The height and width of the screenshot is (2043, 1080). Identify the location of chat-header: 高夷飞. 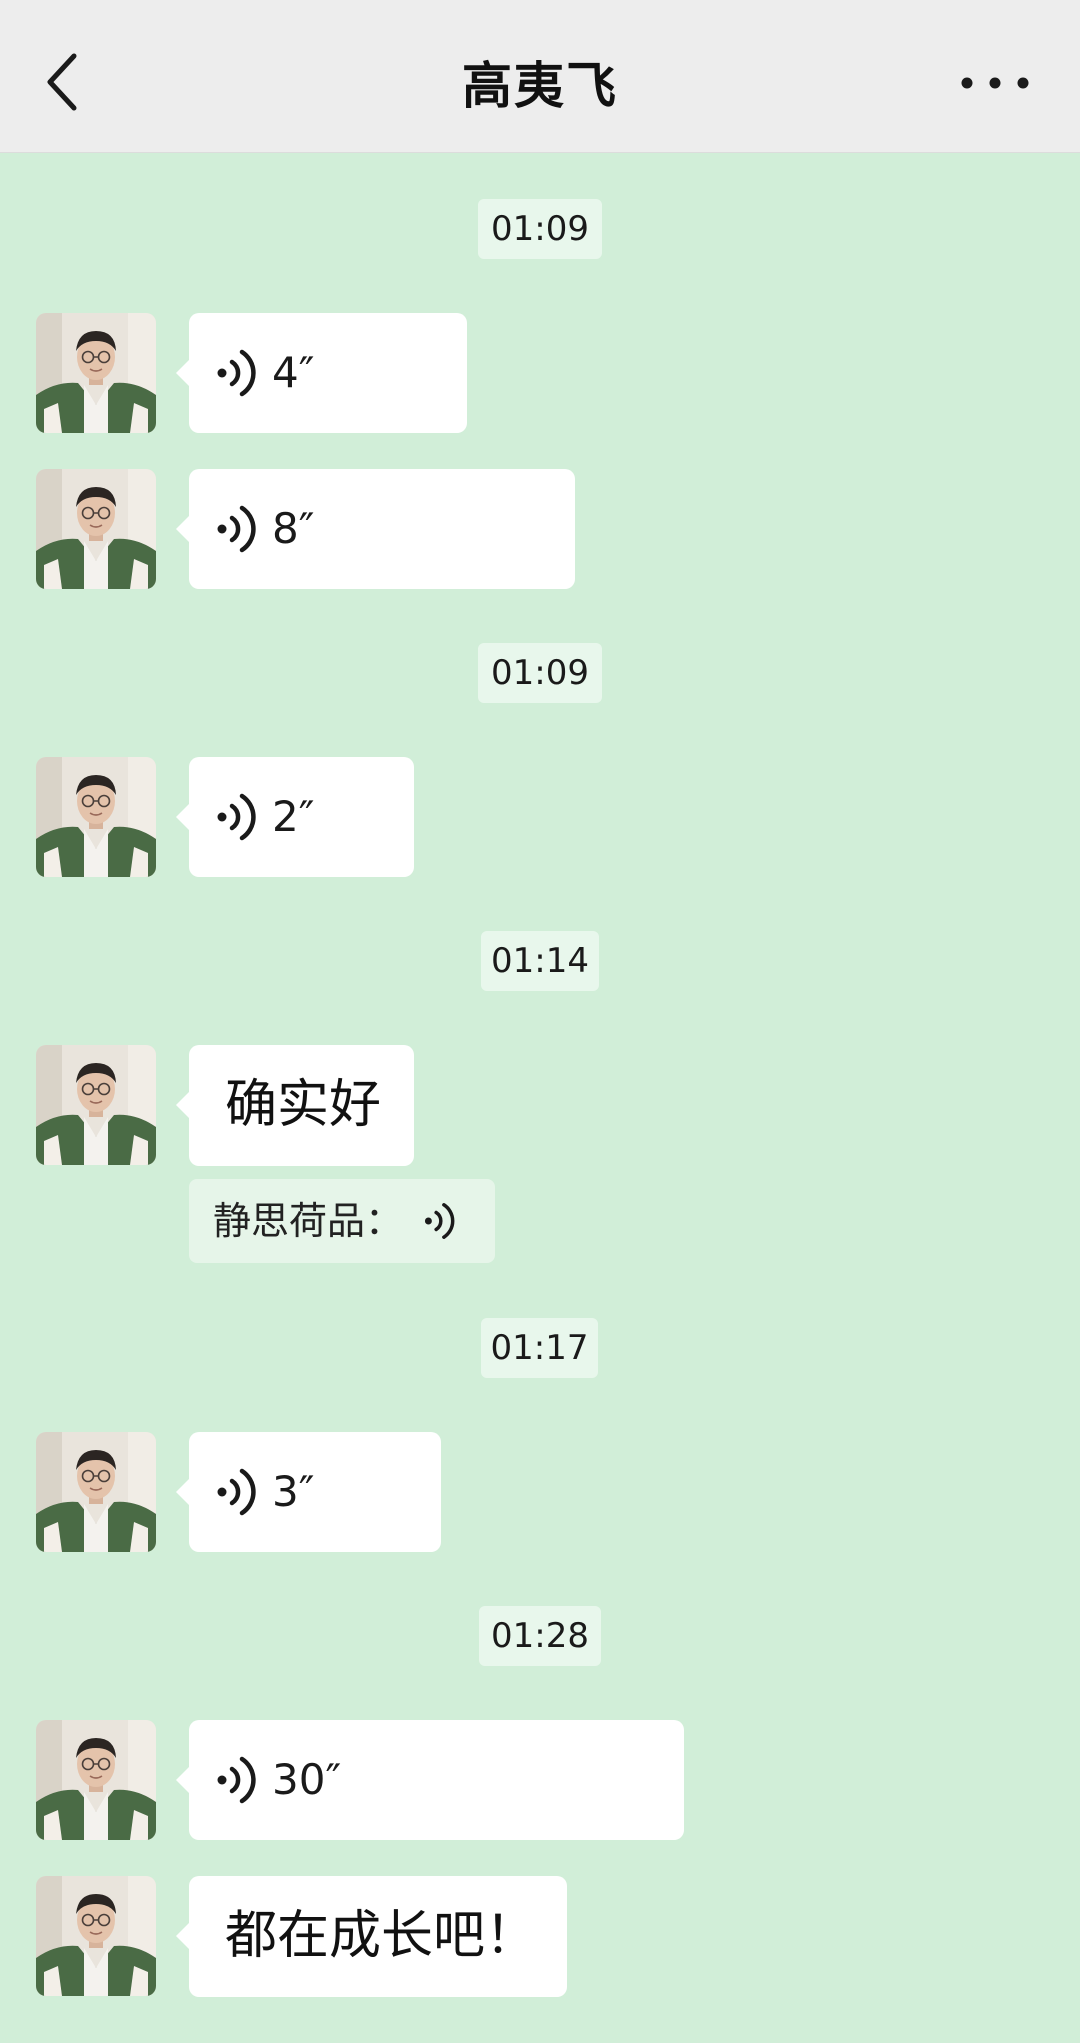
(540, 76).